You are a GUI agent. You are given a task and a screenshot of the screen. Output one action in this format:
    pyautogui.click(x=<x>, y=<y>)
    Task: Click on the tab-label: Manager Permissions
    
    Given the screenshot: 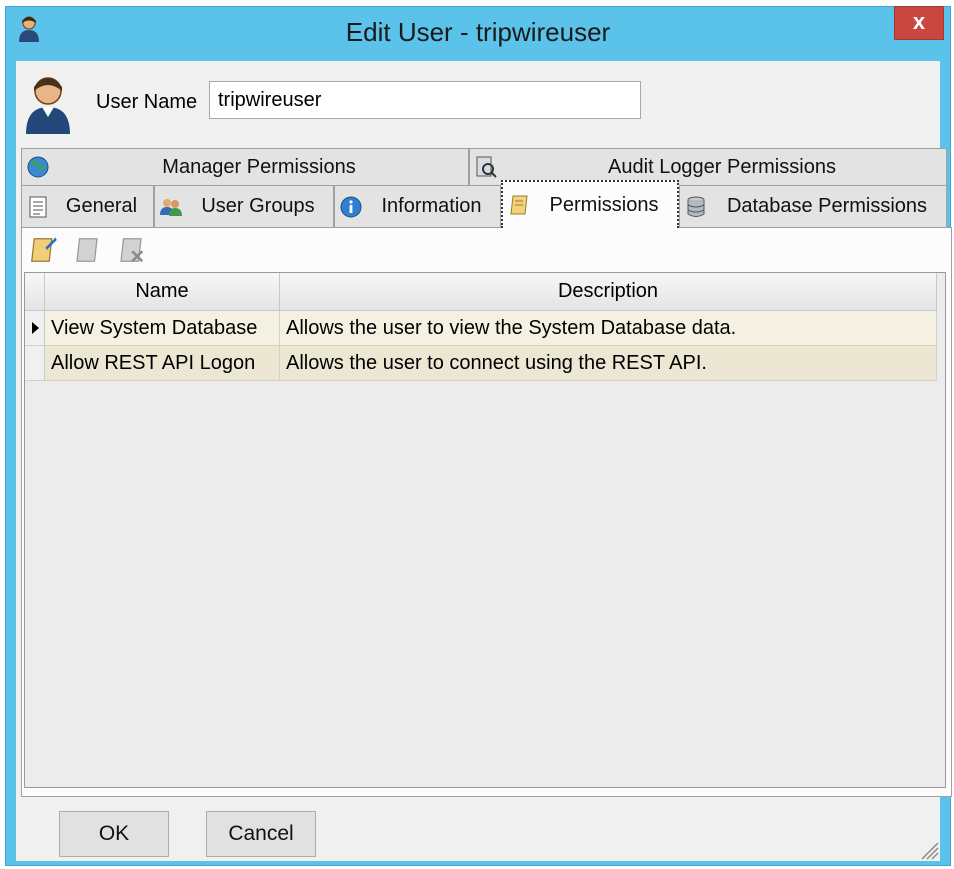 What is the action you would take?
    pyautogui.click(x=259, y=166)
    